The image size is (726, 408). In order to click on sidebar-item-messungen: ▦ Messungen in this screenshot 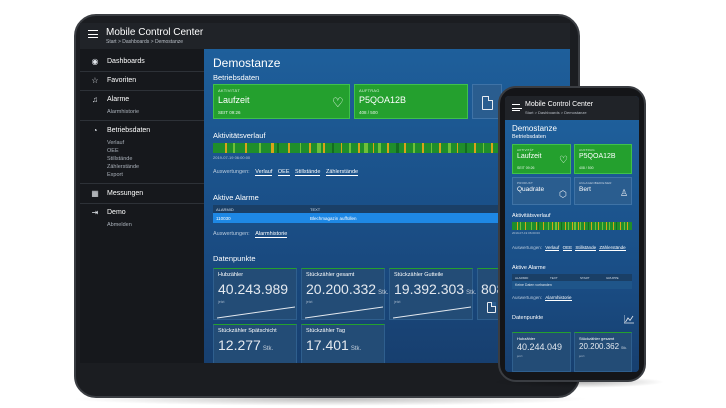, I will do `click(142, 194)`.